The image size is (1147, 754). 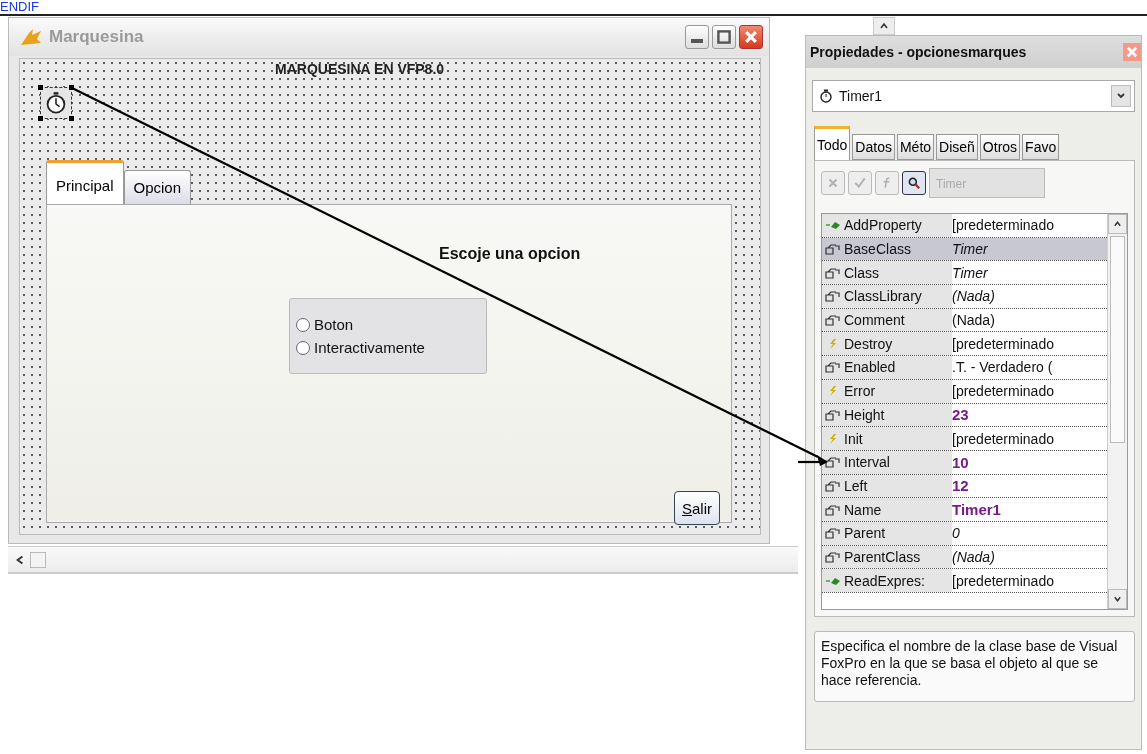 I want to click on vertical-scrollbar, so click(x=1117, y=411).